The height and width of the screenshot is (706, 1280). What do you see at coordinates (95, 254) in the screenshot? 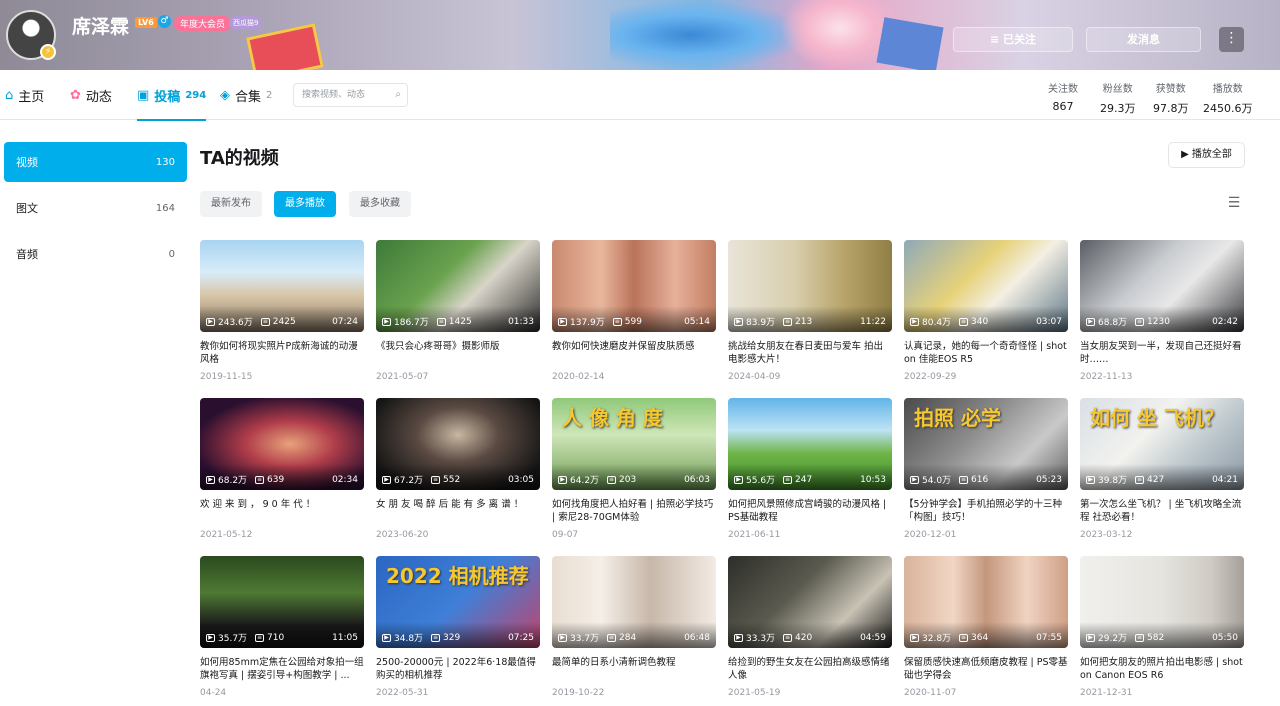
I see `sidebar-item-audio: 音频 0` at bounding box center [95, 254].